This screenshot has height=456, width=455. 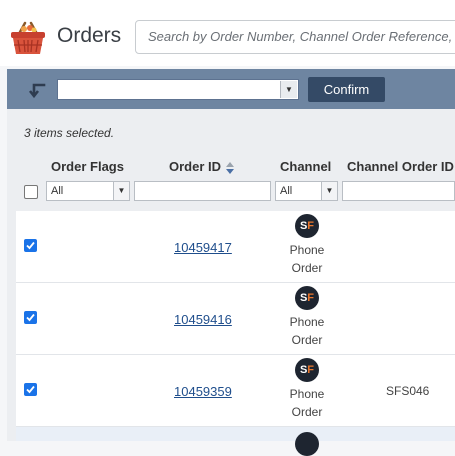 I want to click on search-input, so click(x=301, y=36).